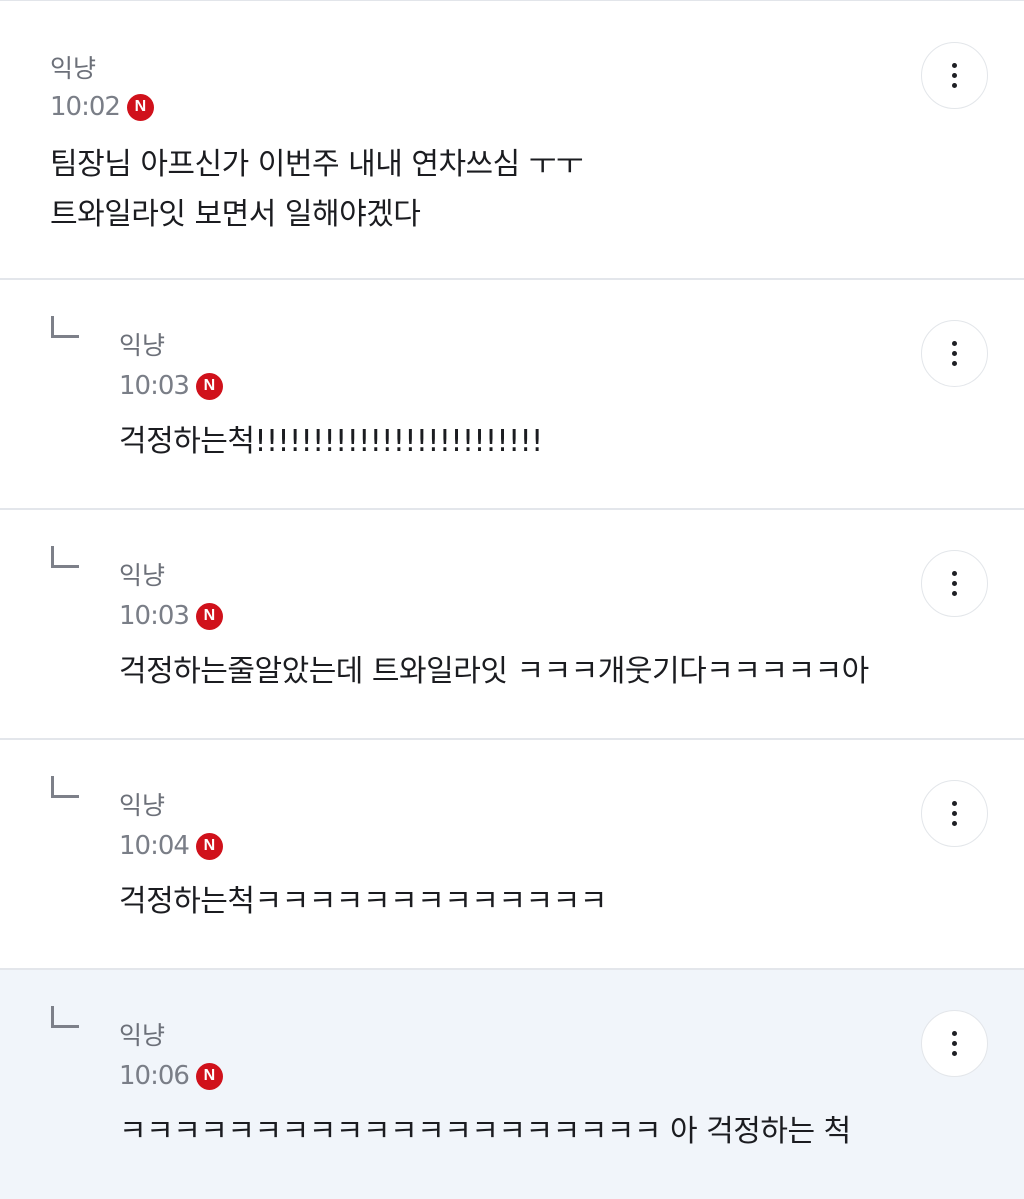 Image resolution: width=1024 pixels, height=1199 pixels. I want to click on comment-meta: 10:06 N, so click(171, 1076).